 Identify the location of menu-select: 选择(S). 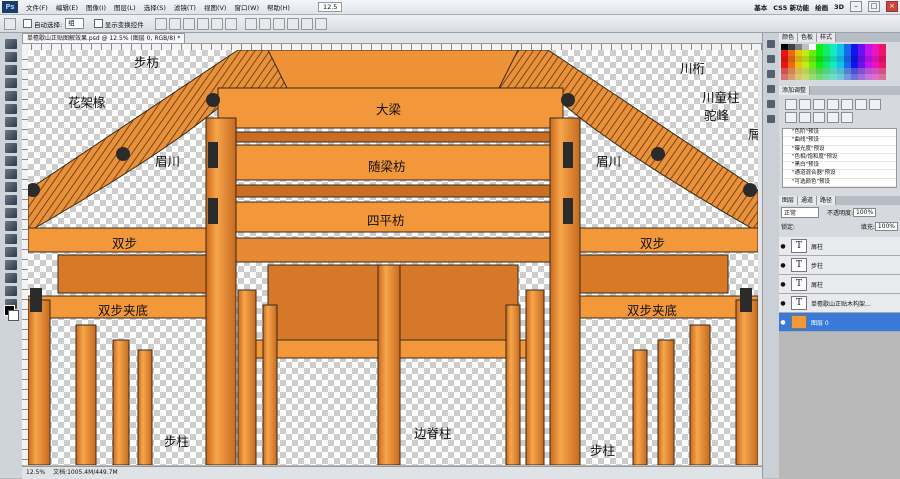
(155, 7).